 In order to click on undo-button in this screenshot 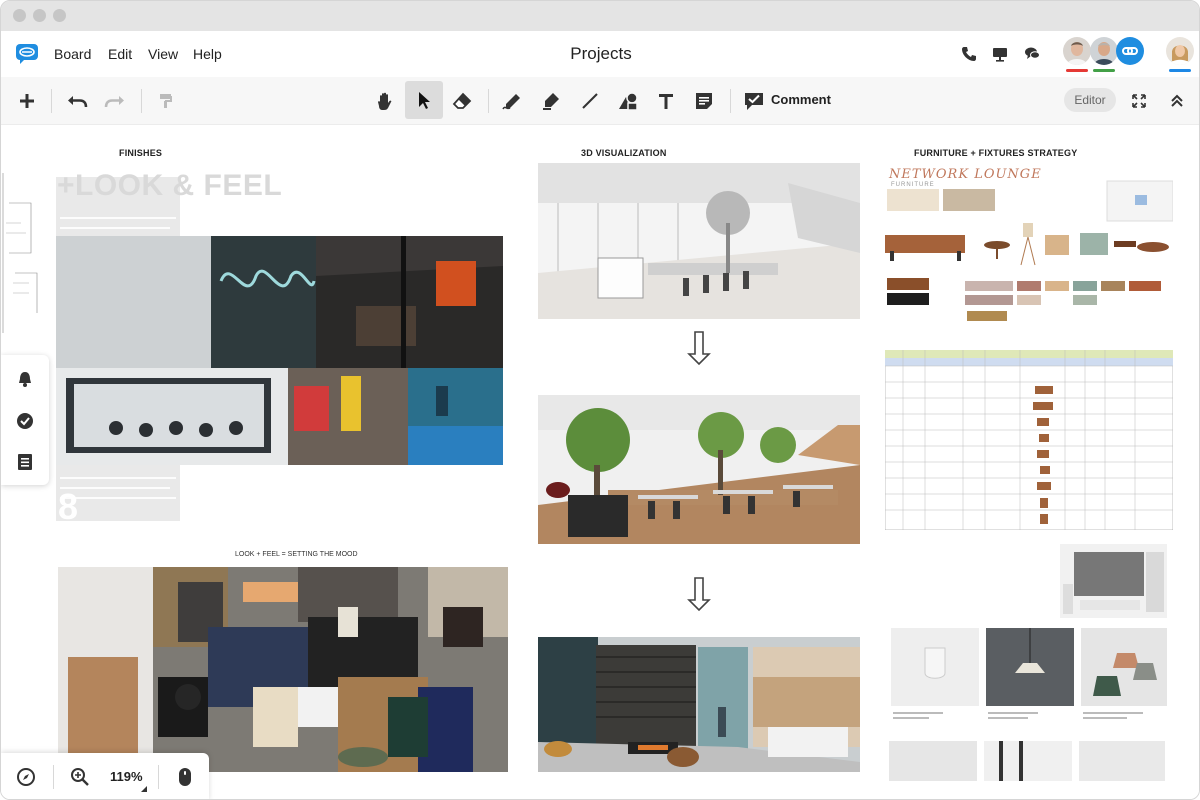, I will do `click(77, 101)`.